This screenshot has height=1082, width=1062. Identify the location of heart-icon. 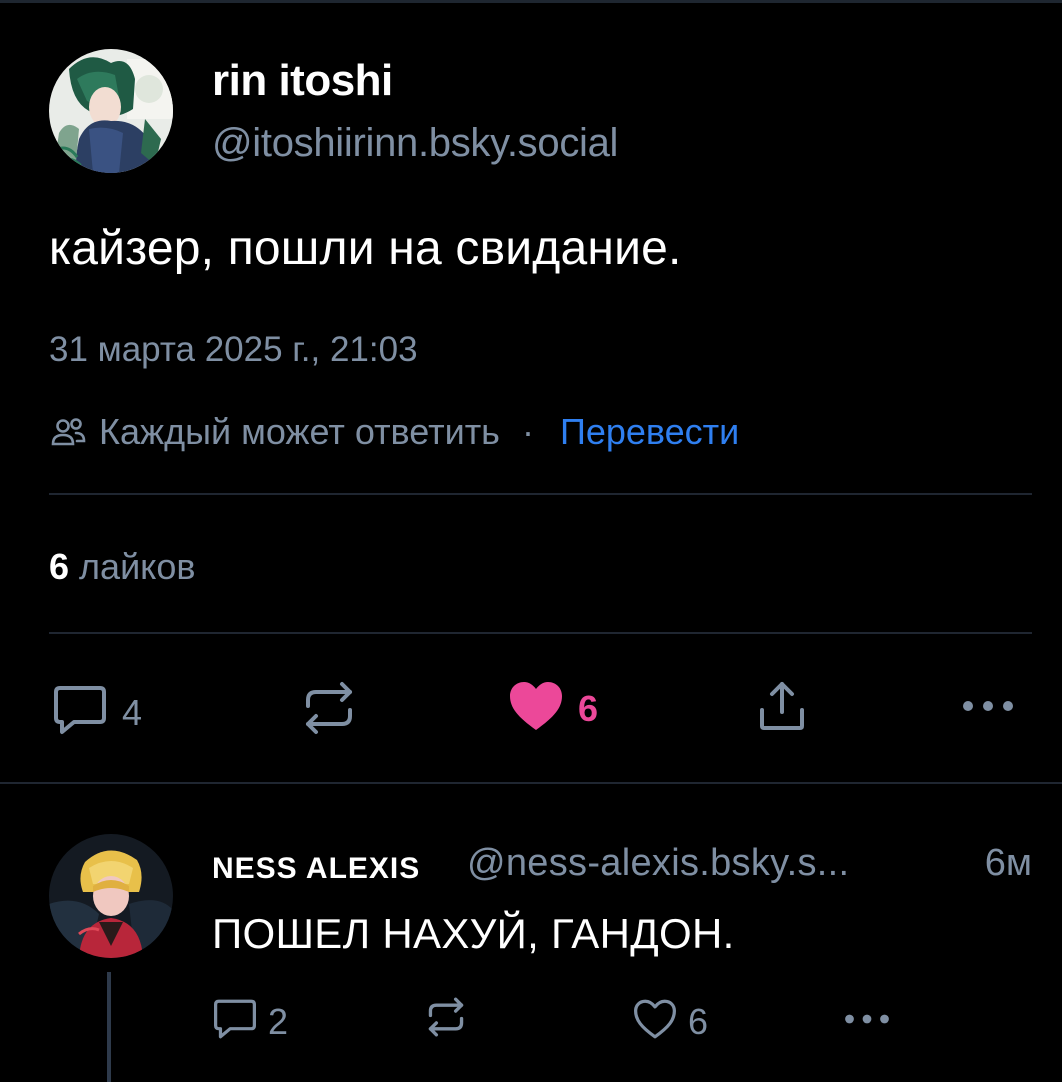
(536, 708).